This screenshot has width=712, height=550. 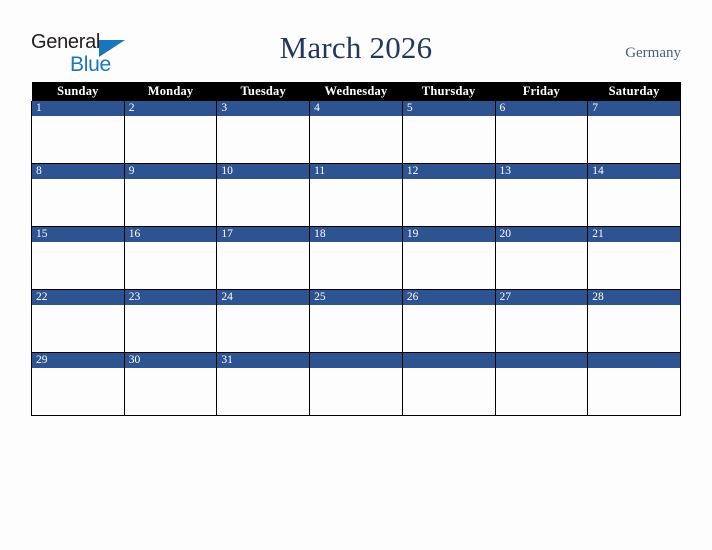 I want to click on calendar-day-cell: 5, so click(x=448, y=132).